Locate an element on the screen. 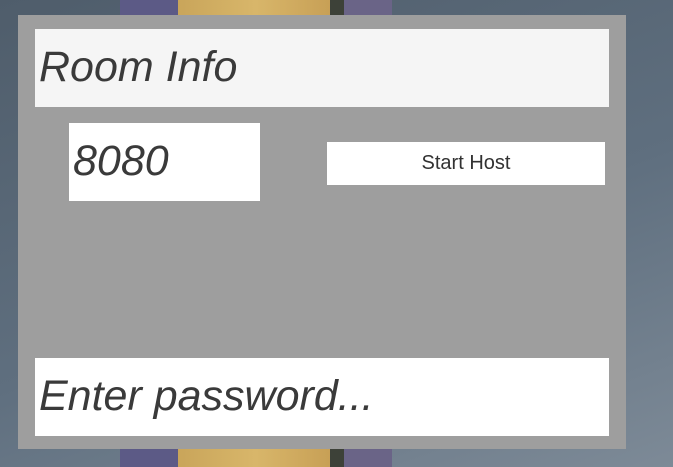 The image size is (673, 467). room-info-field: Room Info is located at coordinates (322, 68).